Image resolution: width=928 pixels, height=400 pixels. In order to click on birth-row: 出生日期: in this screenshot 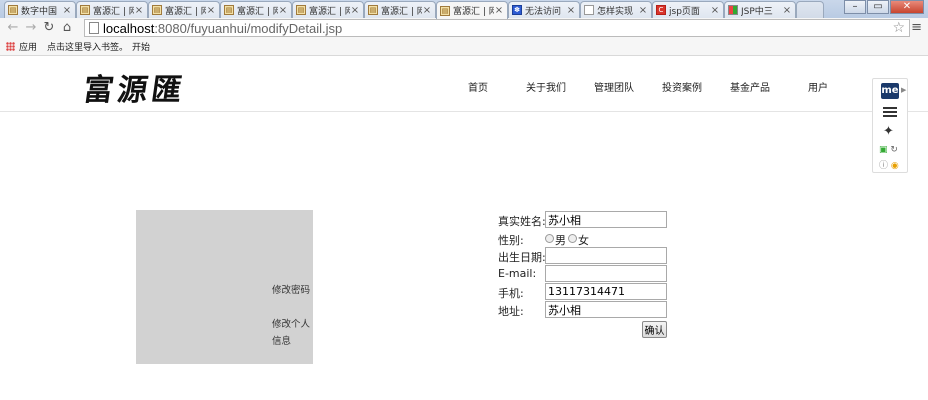, I will do `click(588, 255)`.